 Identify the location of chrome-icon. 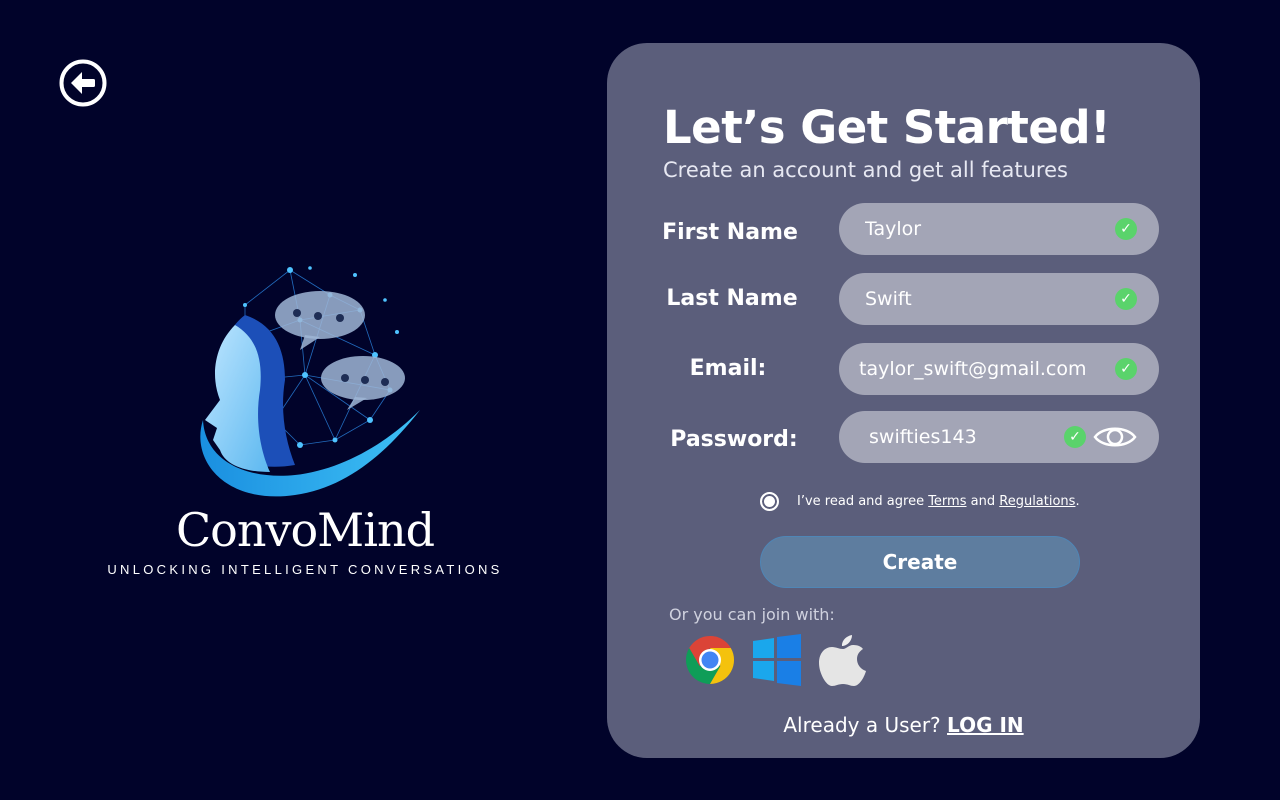
(710, 660).